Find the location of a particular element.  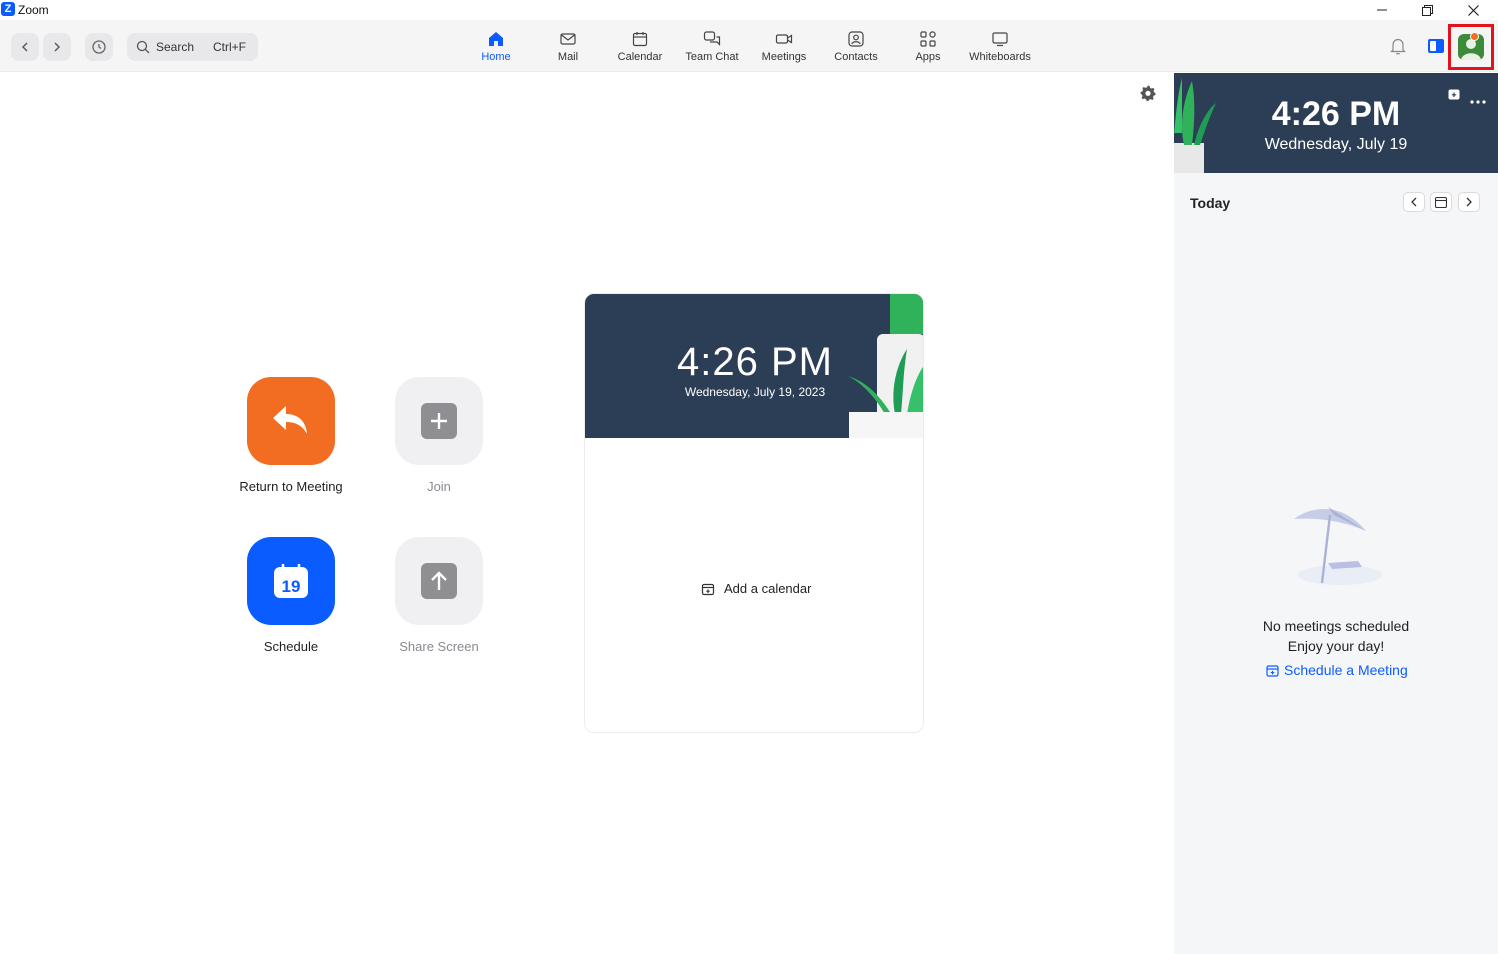

side-panel-toggle is located at coordinates (1436, 48).